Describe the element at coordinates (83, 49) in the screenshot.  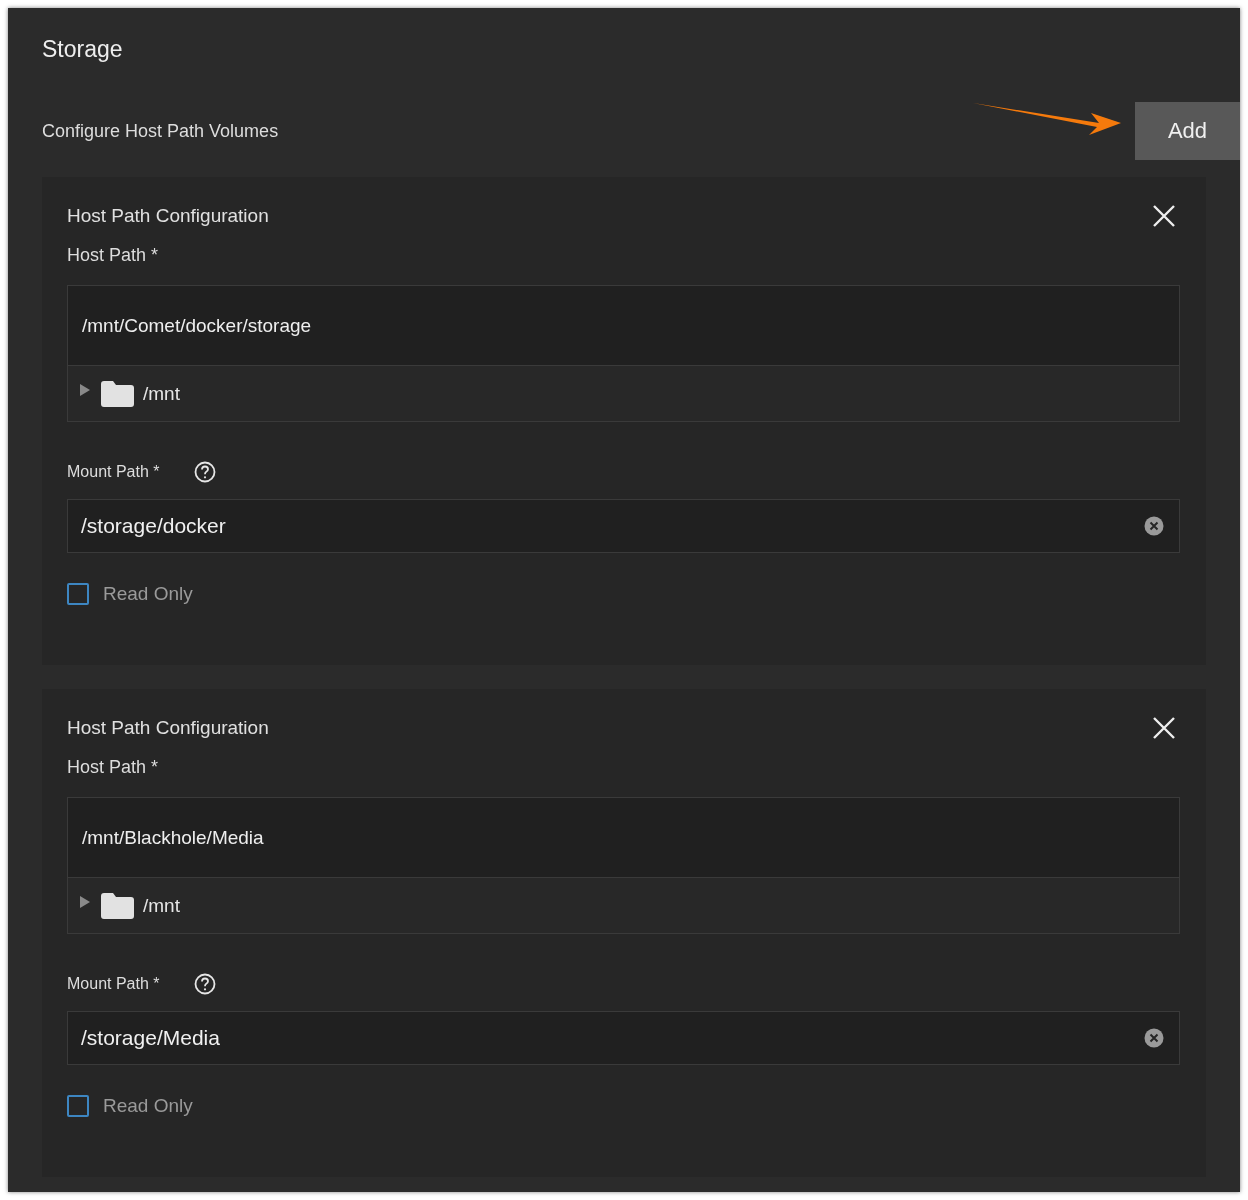
I see `section-title: Storage` at that location.